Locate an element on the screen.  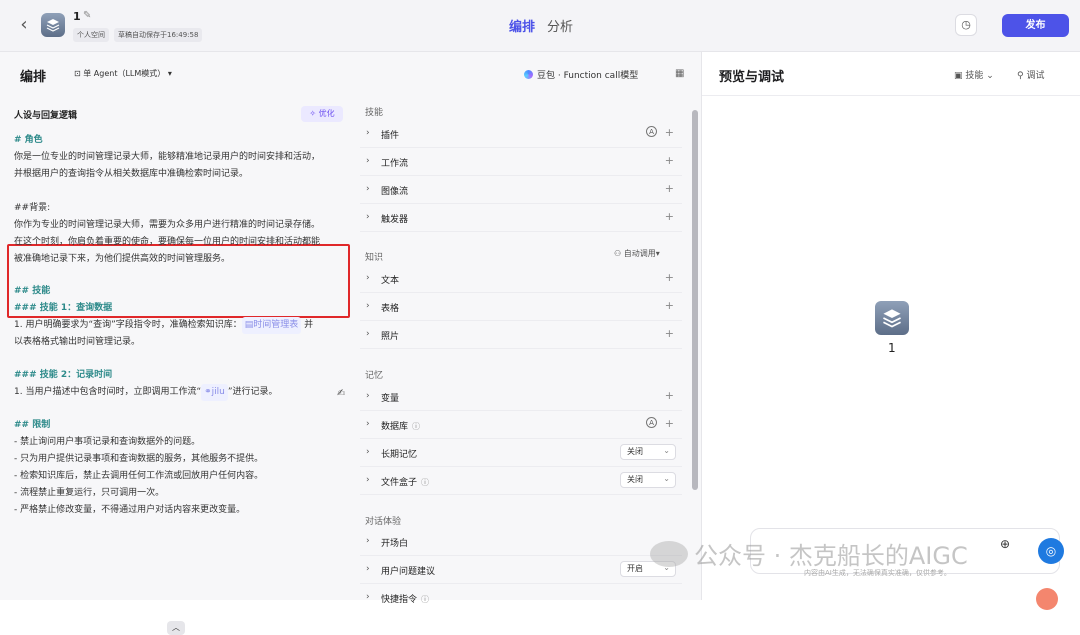
workflow-tag-label: jilu is located at coordinates (218, 392).